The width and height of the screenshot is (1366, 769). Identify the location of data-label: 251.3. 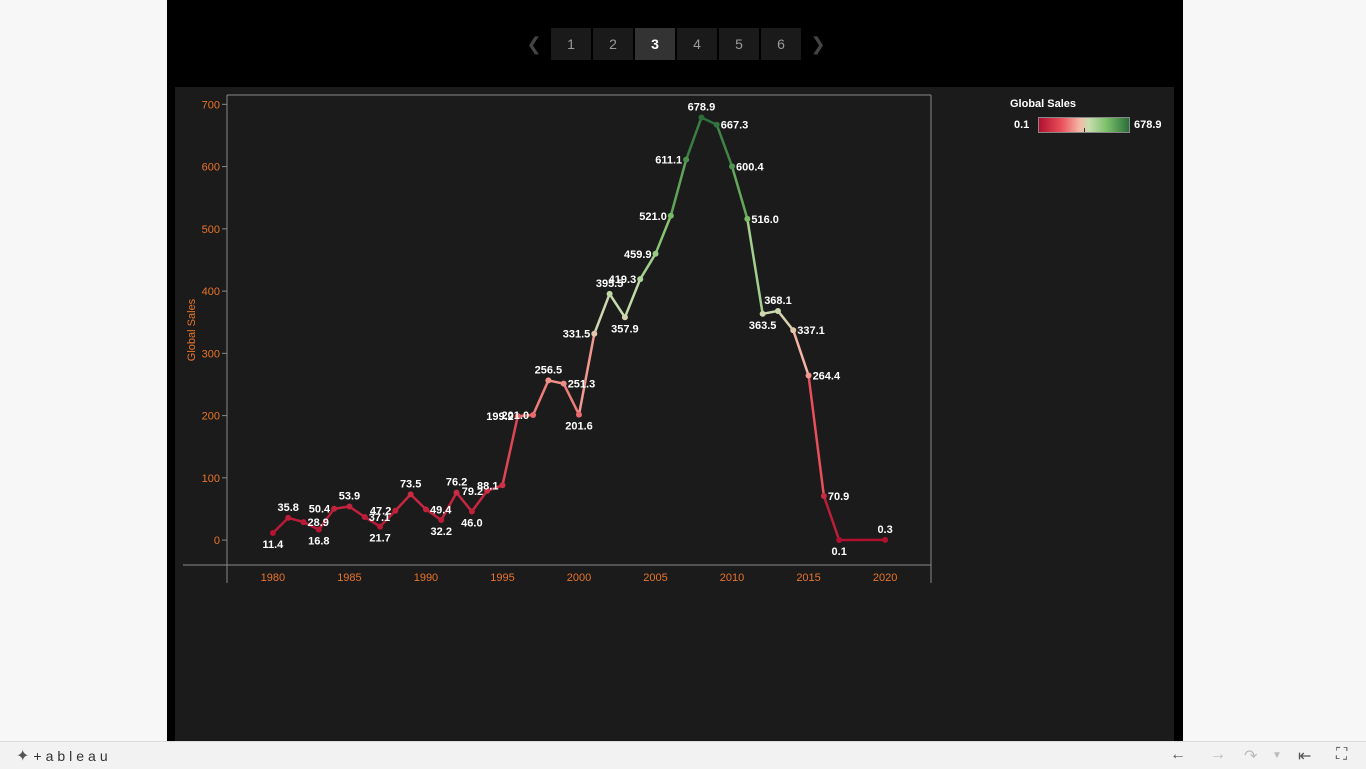
(582, 385).